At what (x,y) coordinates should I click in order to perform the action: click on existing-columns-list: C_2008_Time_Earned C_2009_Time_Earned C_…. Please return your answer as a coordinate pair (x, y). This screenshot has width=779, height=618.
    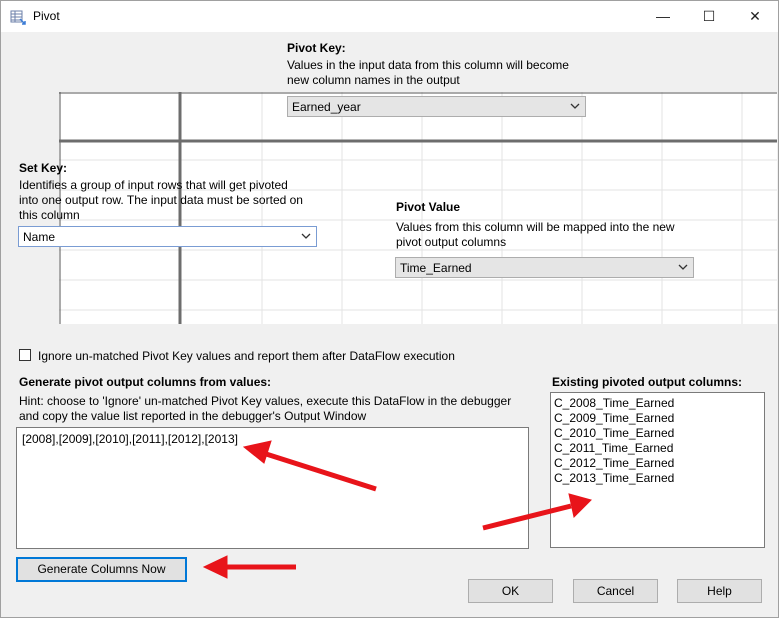
    Looking at the image, I should click on (657, 470).